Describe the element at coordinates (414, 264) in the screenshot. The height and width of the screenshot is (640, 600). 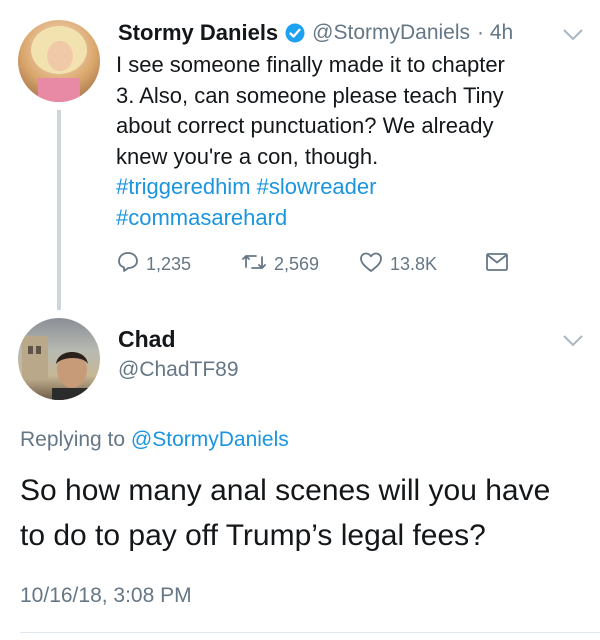
I see `like-count: 13.8K` at that location.